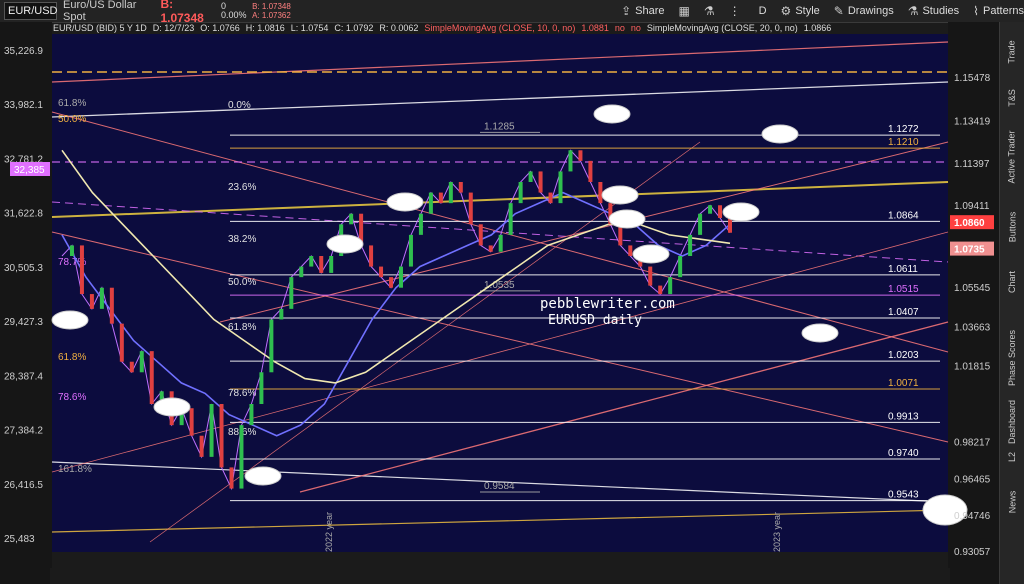 This screenshot has width=1024, height=584. Describe the element at coordinates (1012, 457) in the screenshot. I see `sidebar-tab-l2: L2` at that location.